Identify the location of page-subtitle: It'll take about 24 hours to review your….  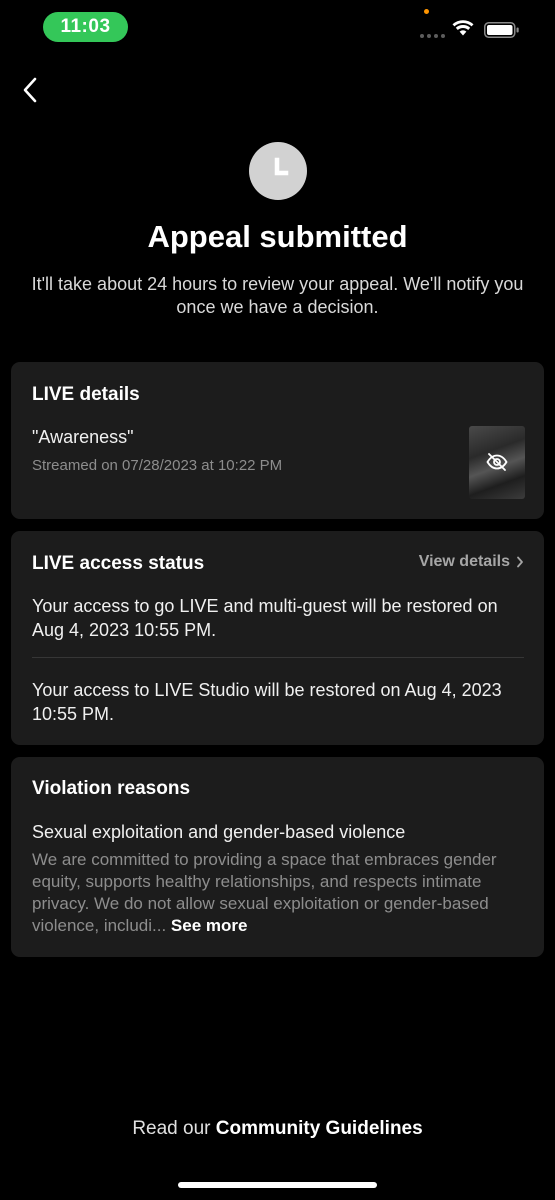
(277, 295).